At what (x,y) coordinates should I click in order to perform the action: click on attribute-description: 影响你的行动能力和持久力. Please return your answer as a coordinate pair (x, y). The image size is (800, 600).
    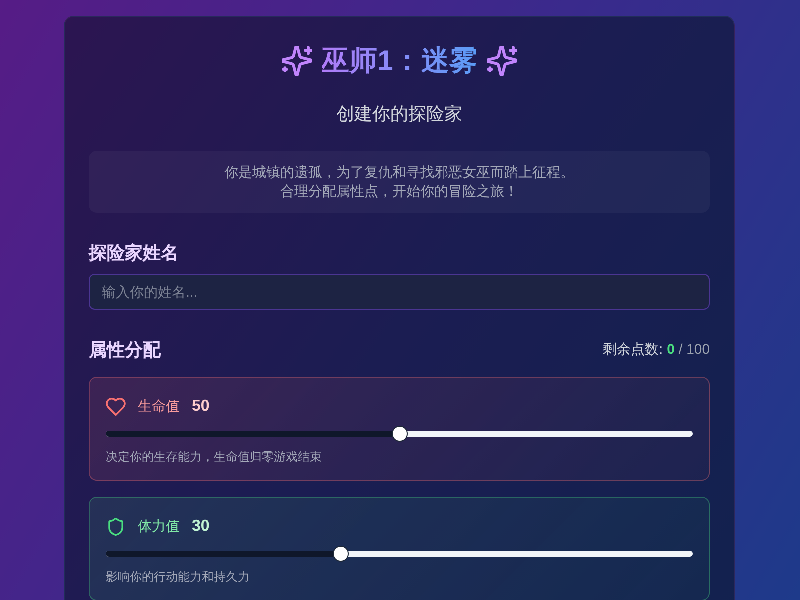
    Looking at the image, I should click on (178, 577).